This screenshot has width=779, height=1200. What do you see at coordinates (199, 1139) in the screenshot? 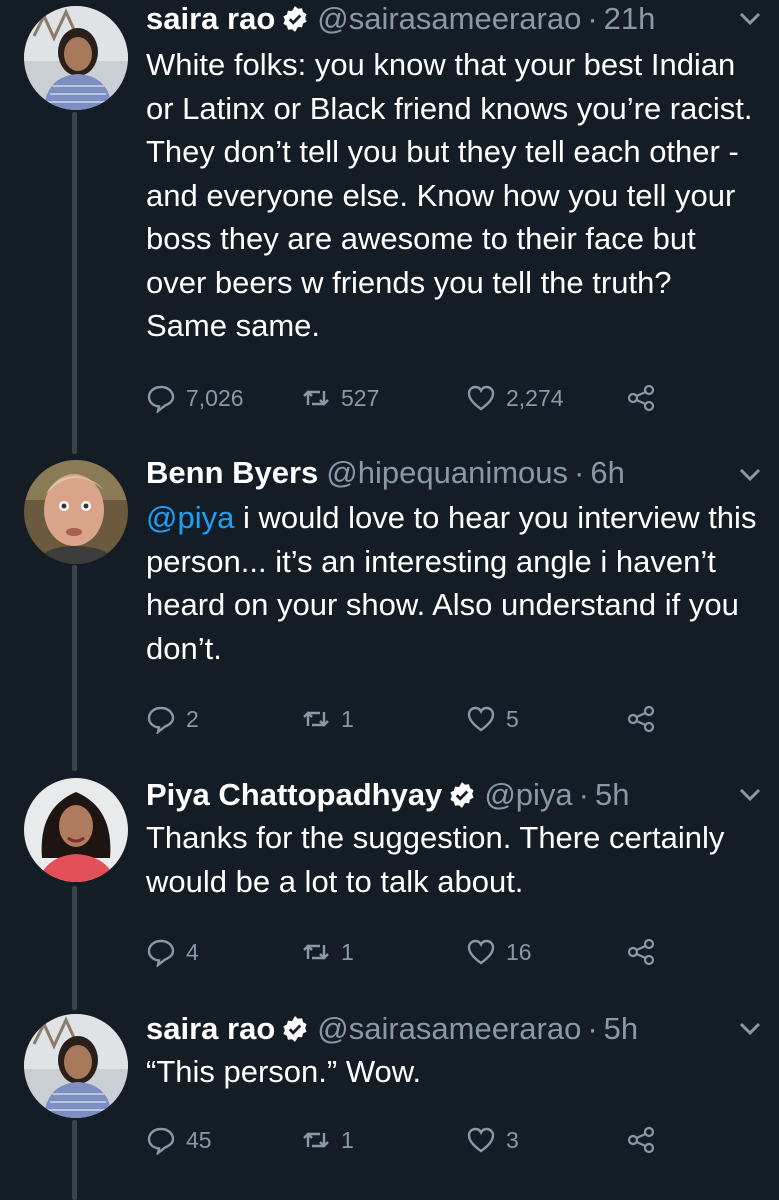
I see `reply-count: 45` at bounding box center [199, 1139].